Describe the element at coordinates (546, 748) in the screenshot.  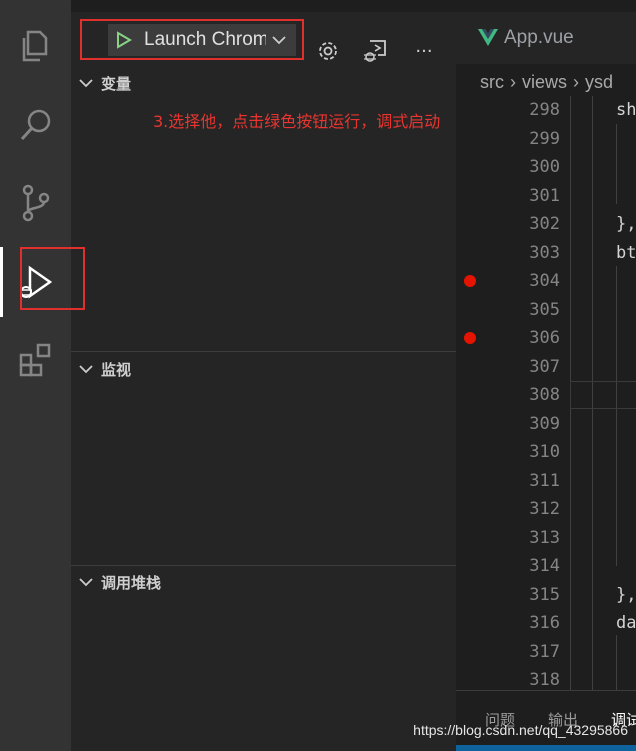
I see `status-bar-edge` at that location.